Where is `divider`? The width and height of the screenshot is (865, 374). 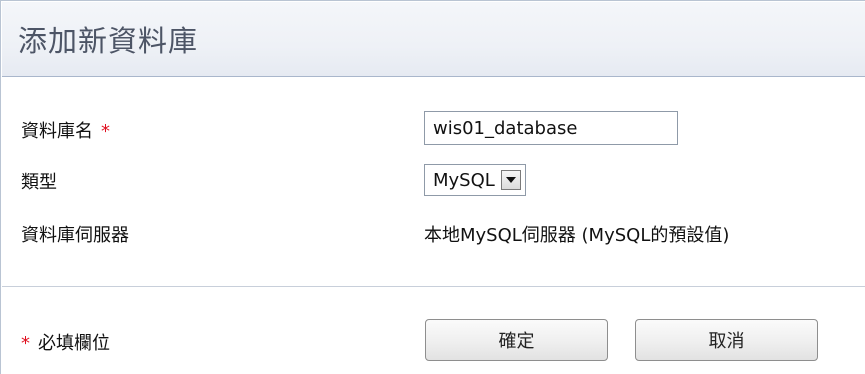 divider is located at coordinates (433, 286).